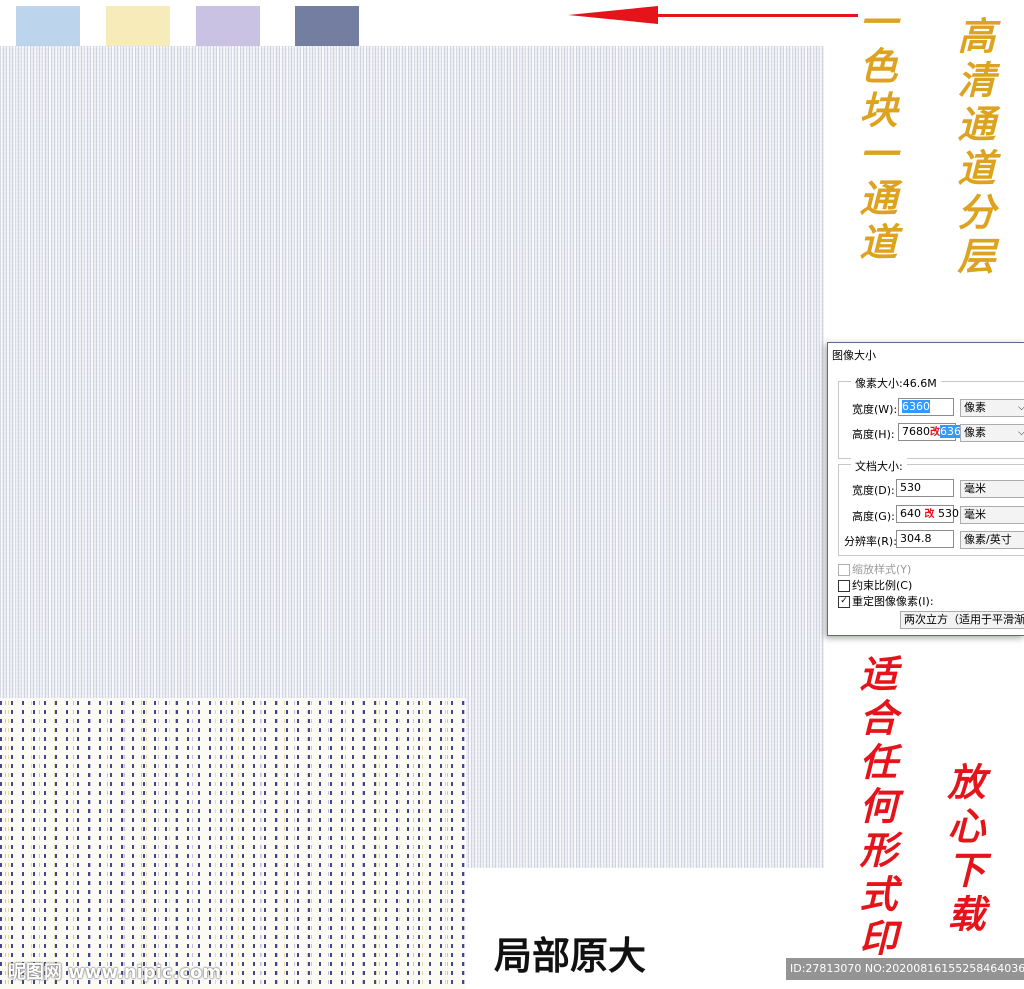 The image size is (1024, 989). Describe the element at coordinates (896, 383) in the screenshot. I see `pixel-size-legend: 像素大小:46.6M` at that location.